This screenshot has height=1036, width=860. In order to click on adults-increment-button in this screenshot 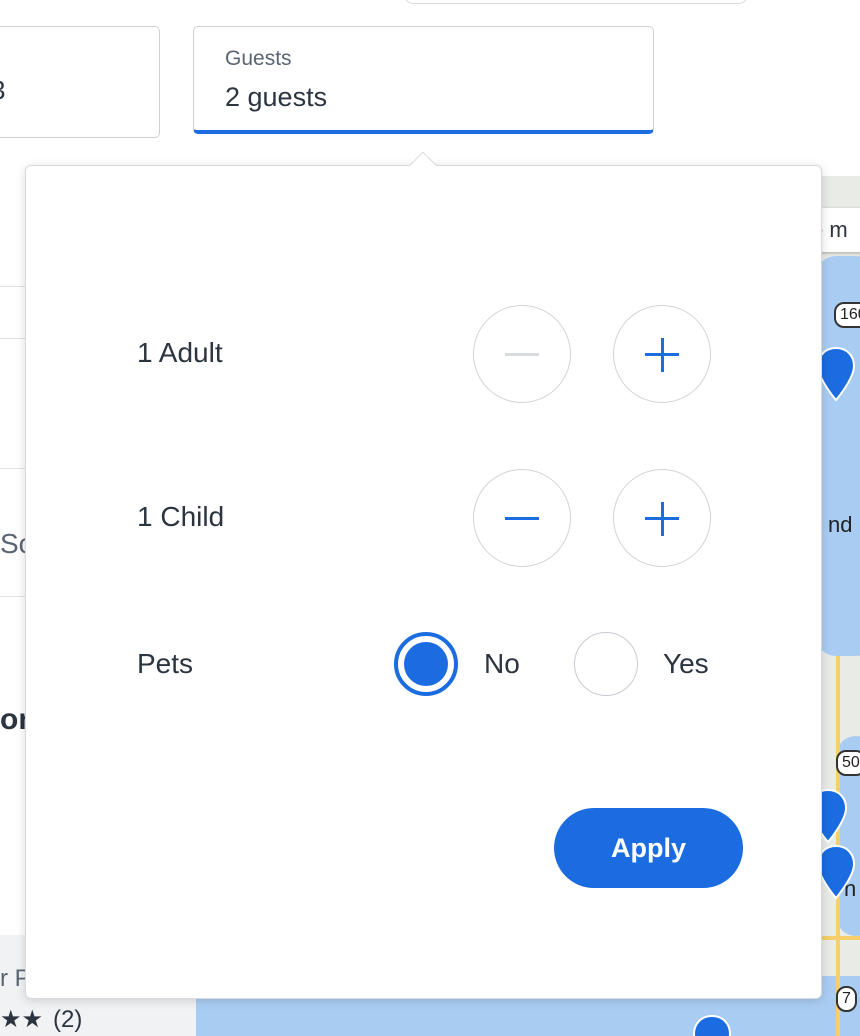, I will do `click(662, 354)`.